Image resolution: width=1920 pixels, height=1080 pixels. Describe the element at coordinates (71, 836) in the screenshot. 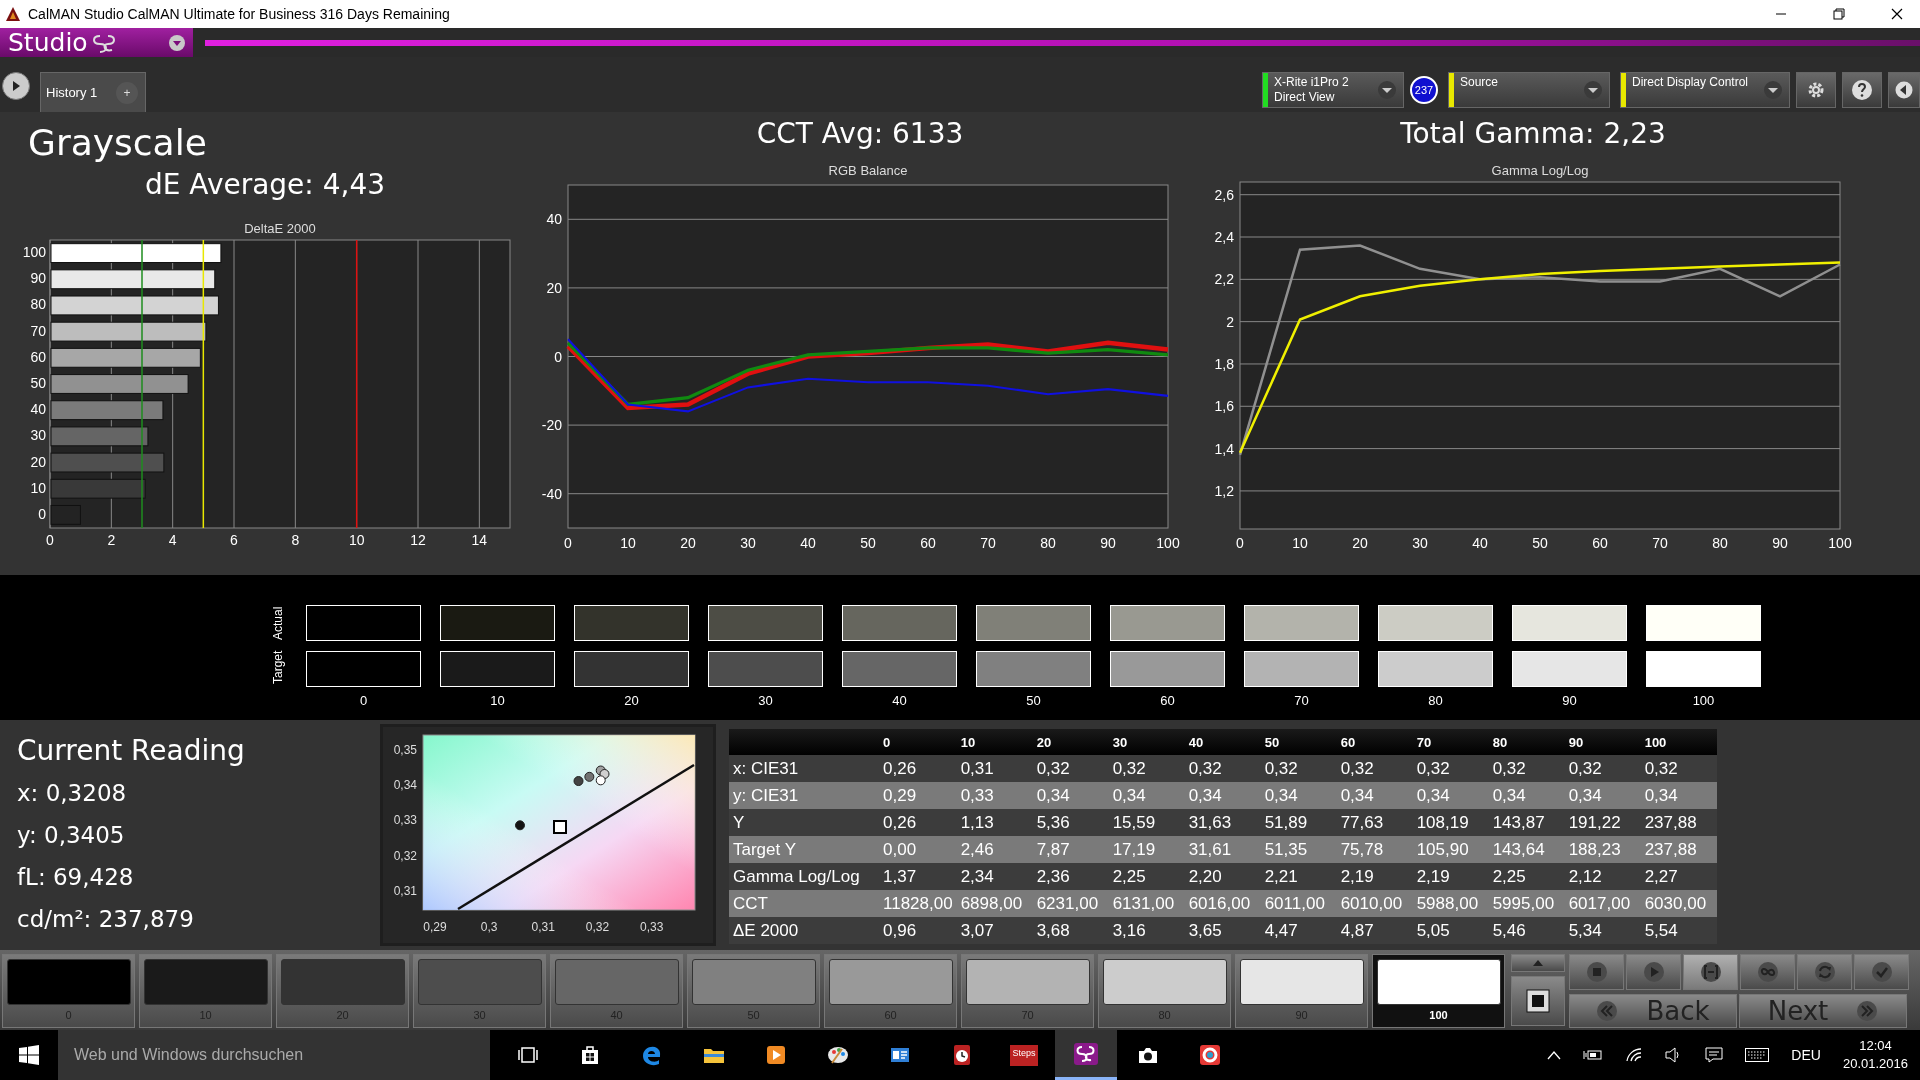

I see `reading-value: y: 0,3405` at that location.